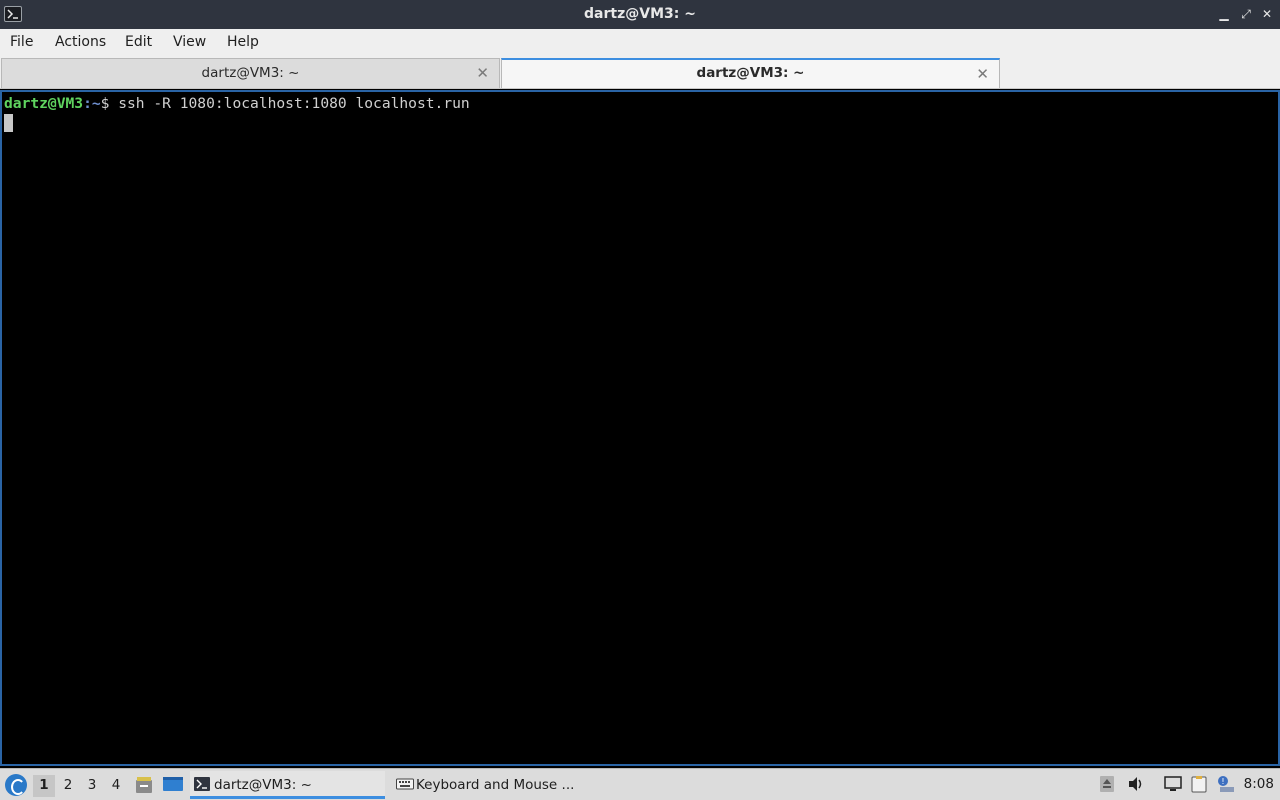 This screenshot has width=1280, height=800. What do you see at coordinates (68, 786) in the screenshot?
I see `workspace-2: 2` at bounding box center [68, 786].